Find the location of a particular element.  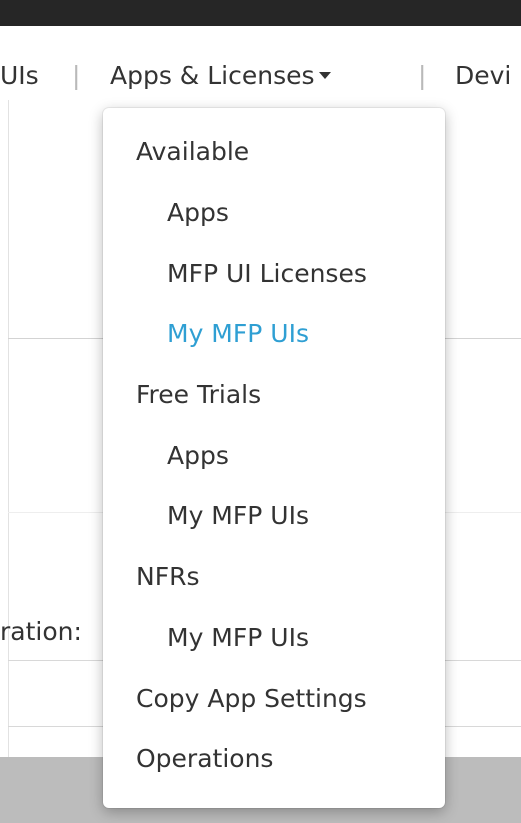

nav-item-my-uis: UIs is located at coordinates (19, 76).